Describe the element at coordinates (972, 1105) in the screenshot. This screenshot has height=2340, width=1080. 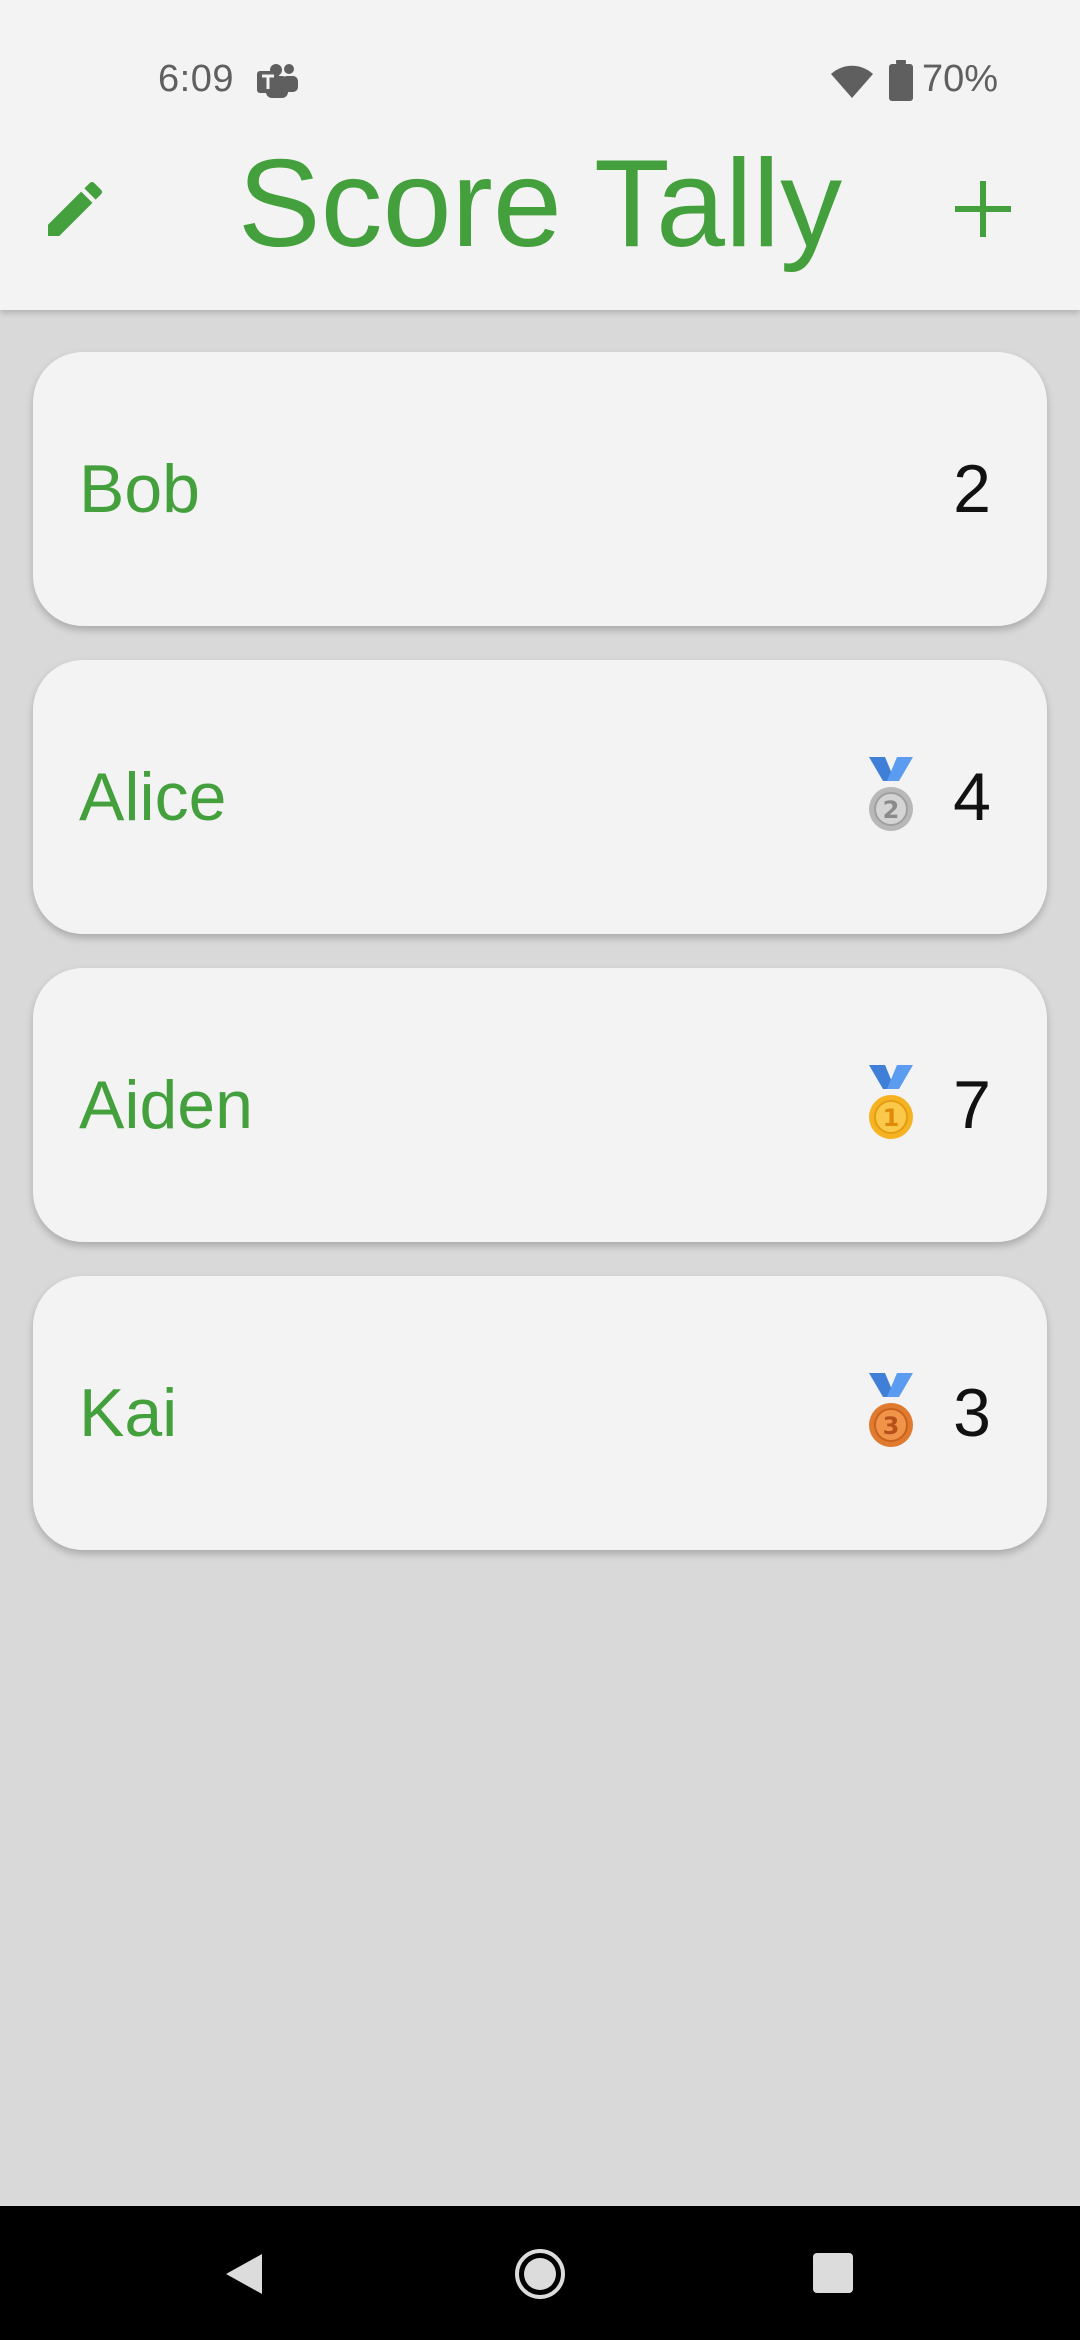
I see `player-score: 7` at that location.